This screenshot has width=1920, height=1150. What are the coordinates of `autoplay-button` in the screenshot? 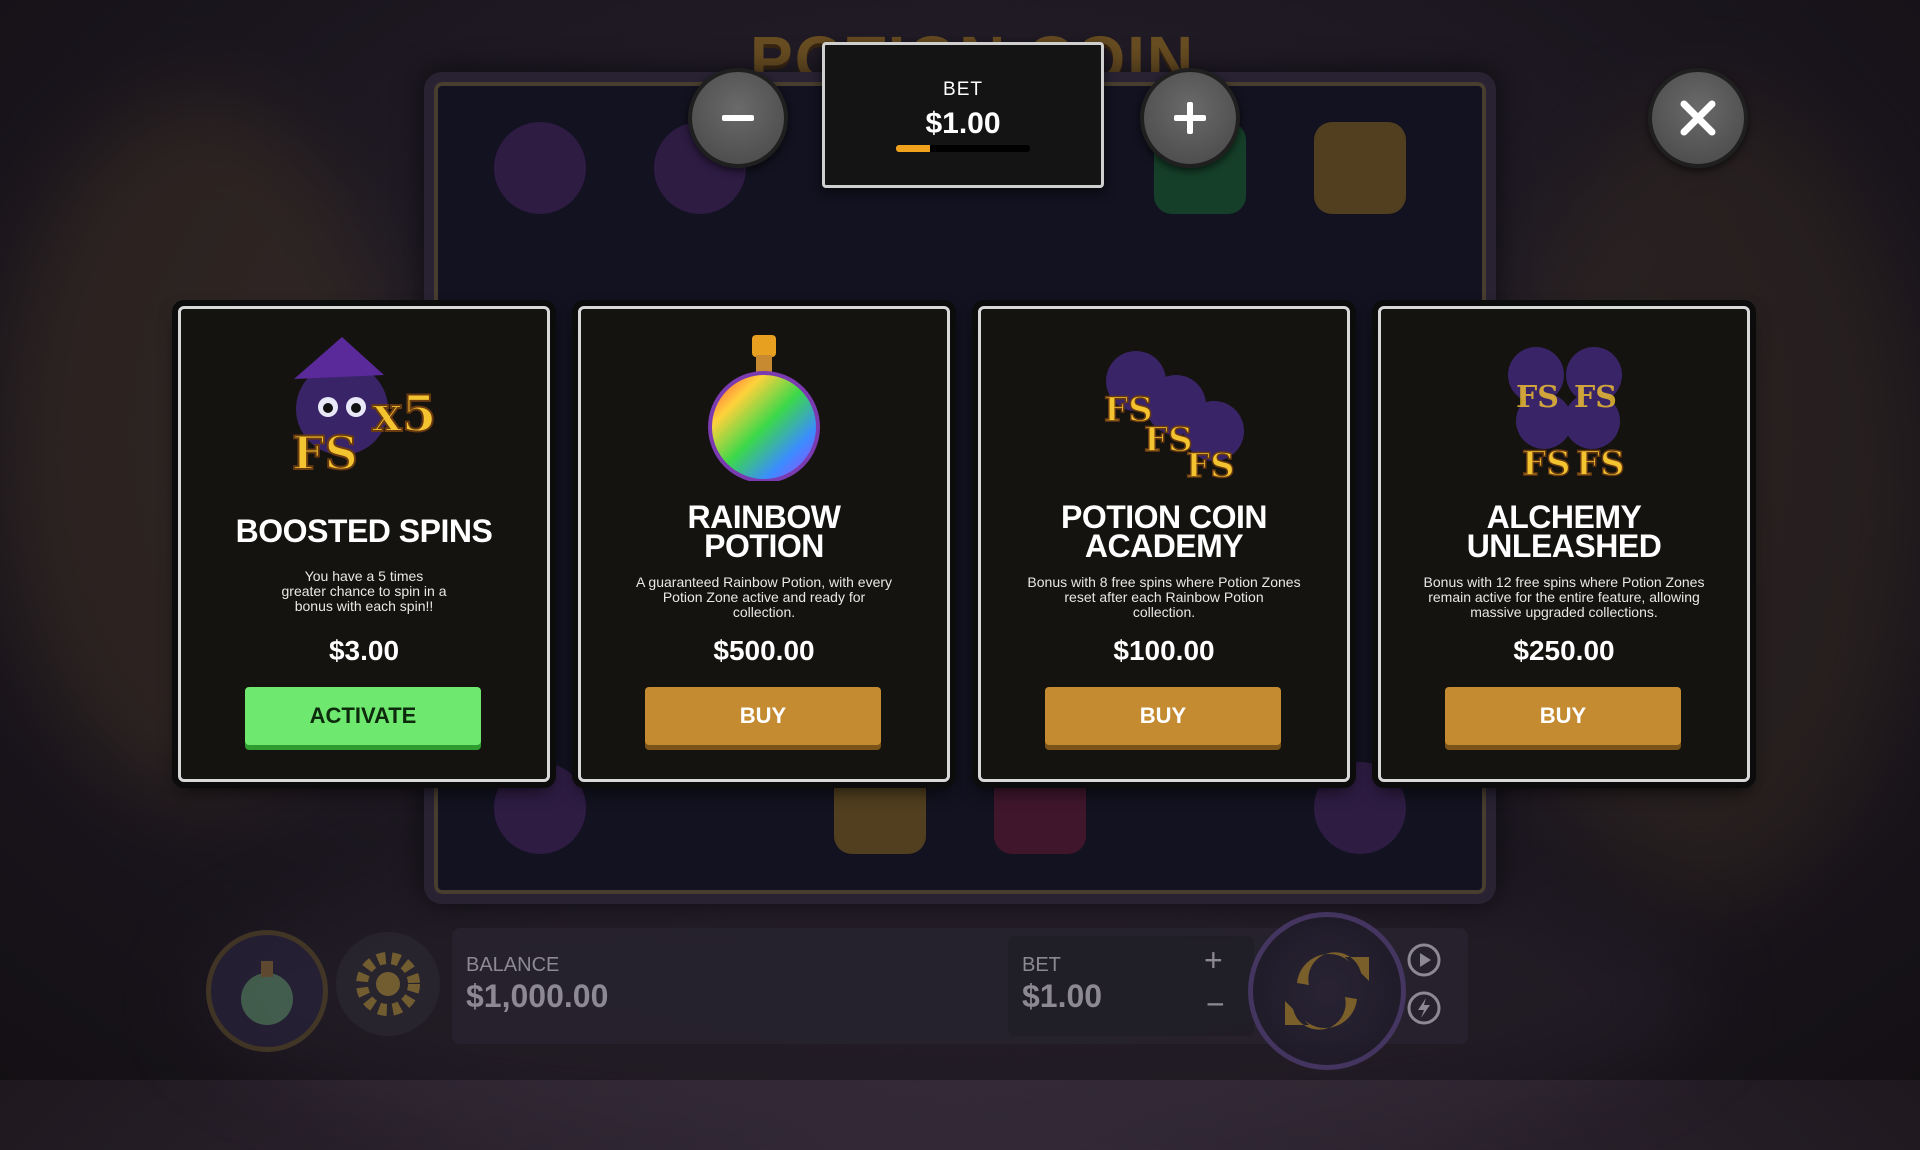 It's located at (1424, 960).